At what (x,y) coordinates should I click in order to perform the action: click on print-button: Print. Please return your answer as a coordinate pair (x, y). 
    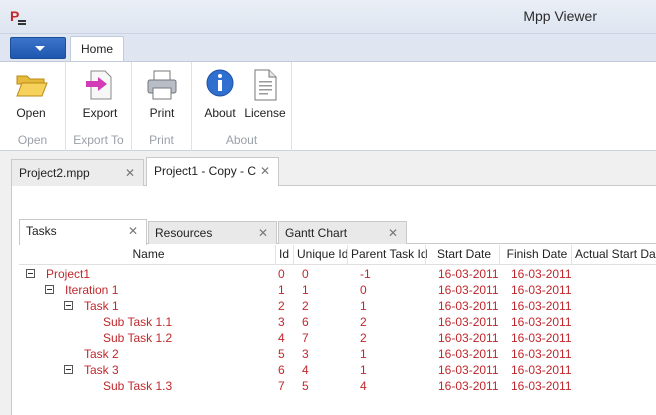
    Looking at the image, I should click on (162, 94).